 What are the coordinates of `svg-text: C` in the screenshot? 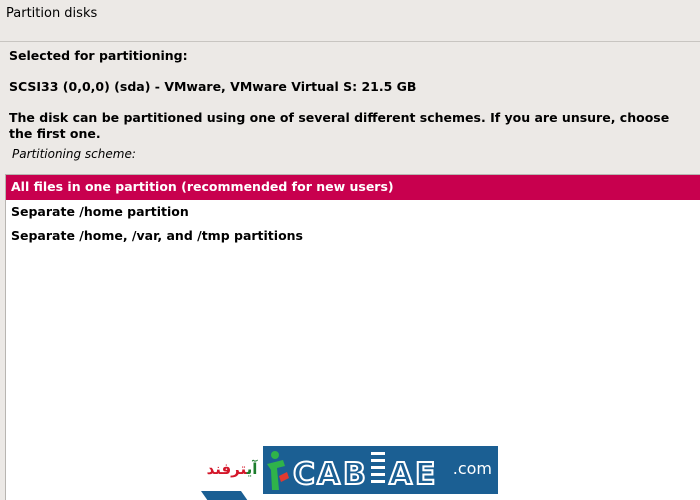 It's located at (304, 474).